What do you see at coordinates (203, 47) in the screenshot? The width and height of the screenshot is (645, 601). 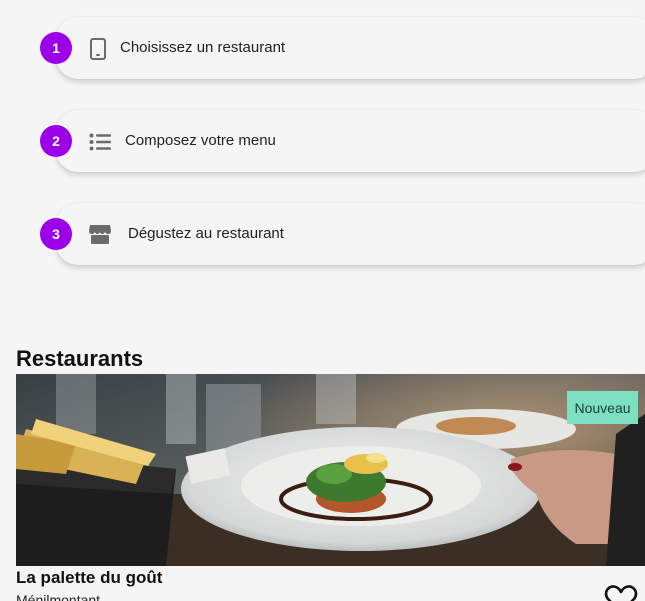 I see `step-label-1: Choisissez un restaurant` at bounding box center [203, 47].